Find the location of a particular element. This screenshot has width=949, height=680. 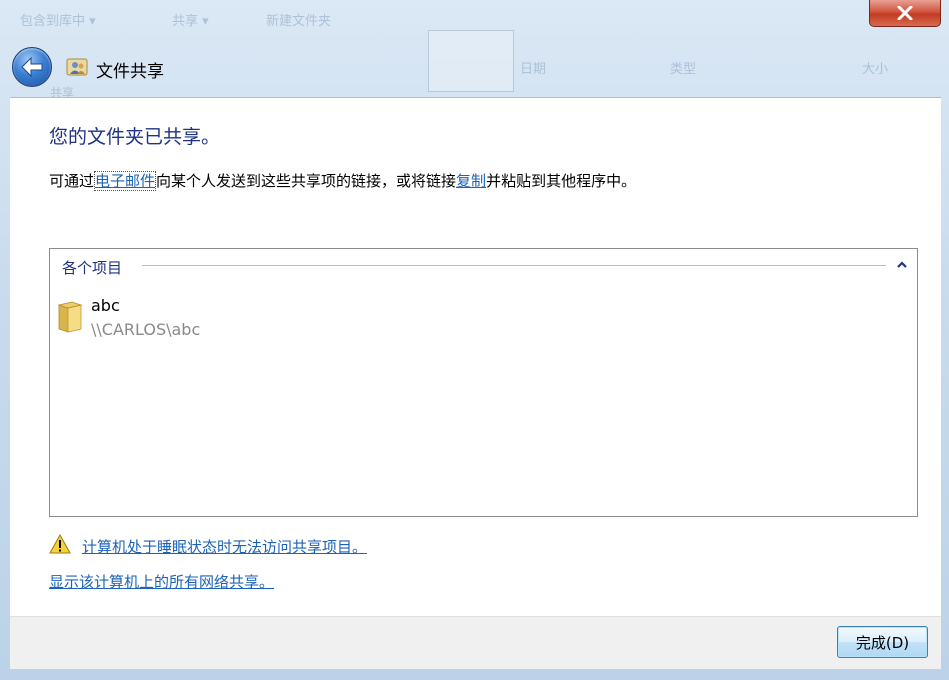

background-column-date: 日期 is located at coordinates (533, 69).